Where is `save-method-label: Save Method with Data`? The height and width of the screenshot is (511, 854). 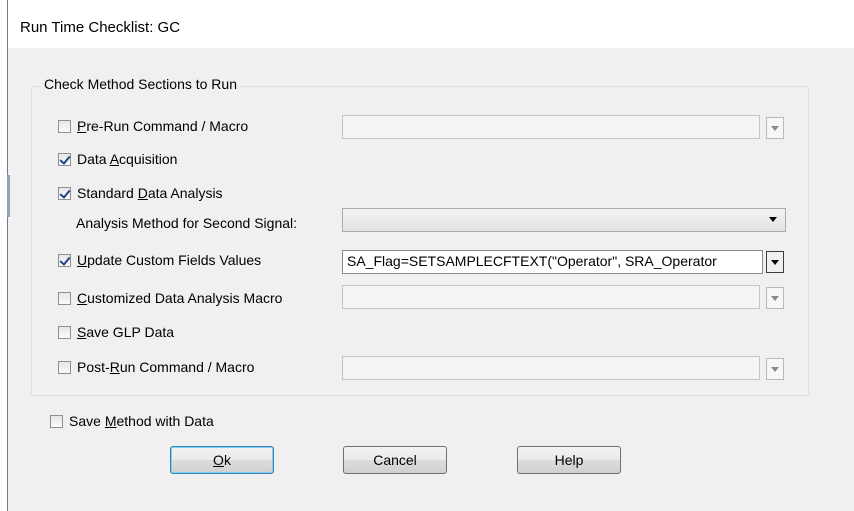
save-method-label: Save Method with Data is located at coordinates (141, 421).